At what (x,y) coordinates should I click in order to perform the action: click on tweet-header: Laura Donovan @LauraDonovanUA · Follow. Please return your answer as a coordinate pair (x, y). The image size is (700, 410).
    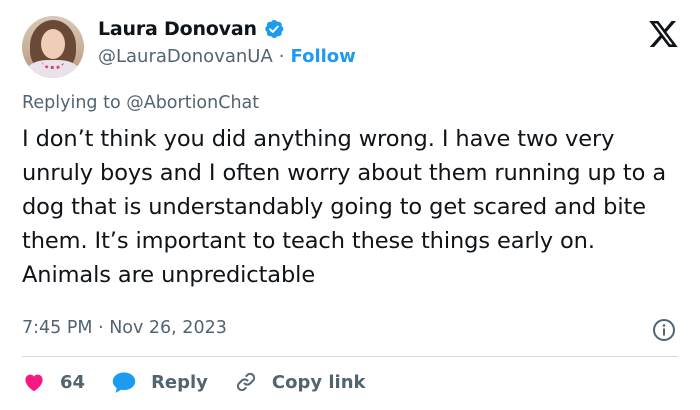
    Looking at the image, I should click on (189, 47).